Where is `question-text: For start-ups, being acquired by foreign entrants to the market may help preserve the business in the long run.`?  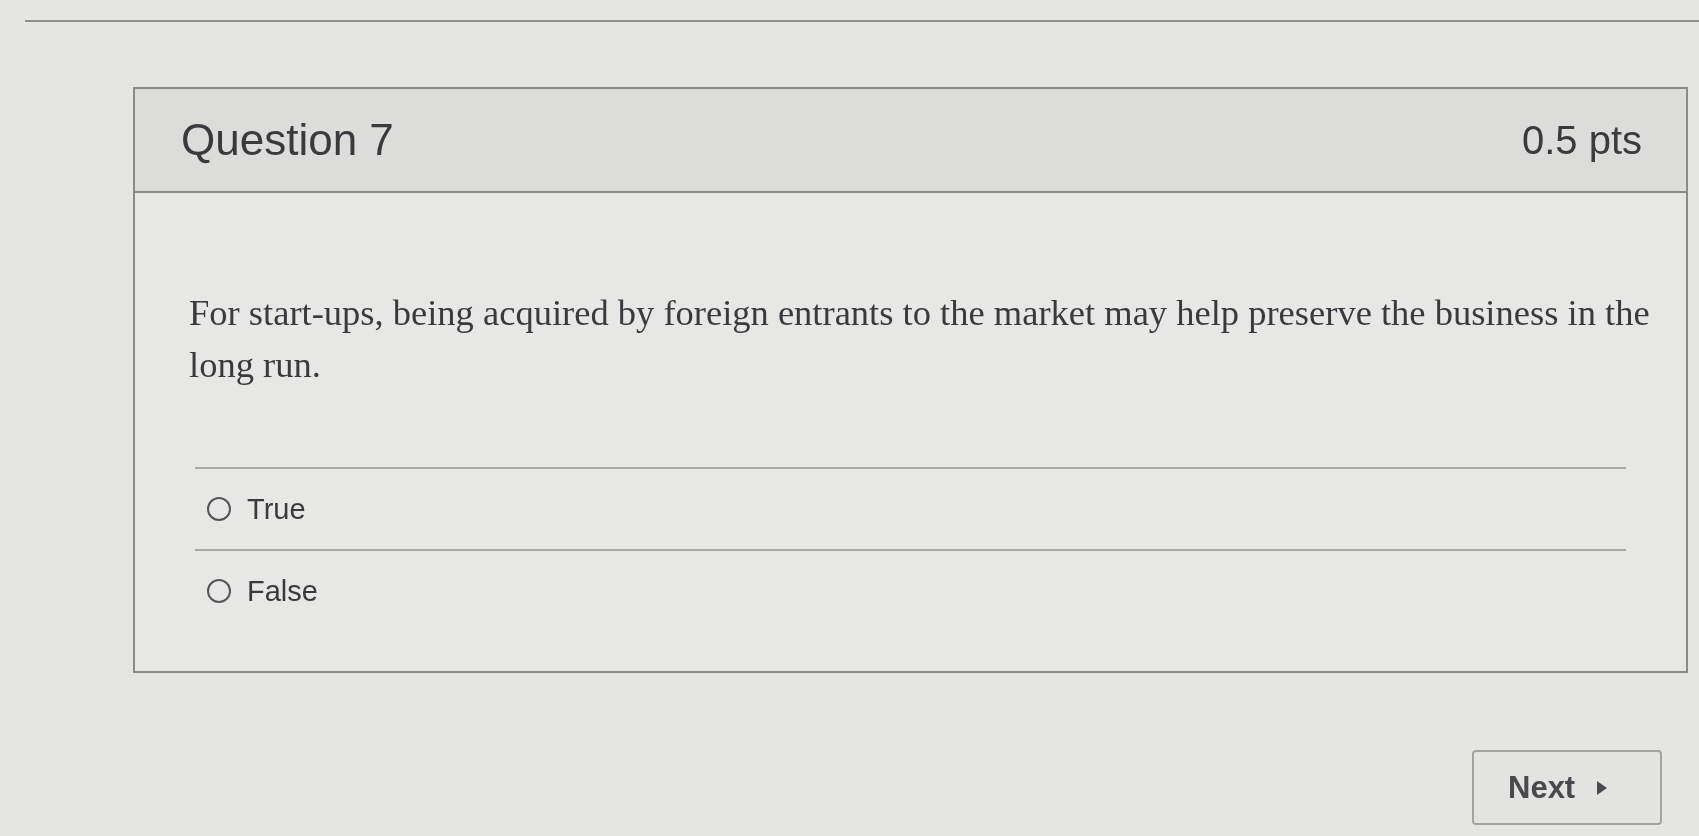
question-text: For start-ups, being acquired by foreign entrants to the market may help preserve the business in the long run. is located at coordinates (920, 339).